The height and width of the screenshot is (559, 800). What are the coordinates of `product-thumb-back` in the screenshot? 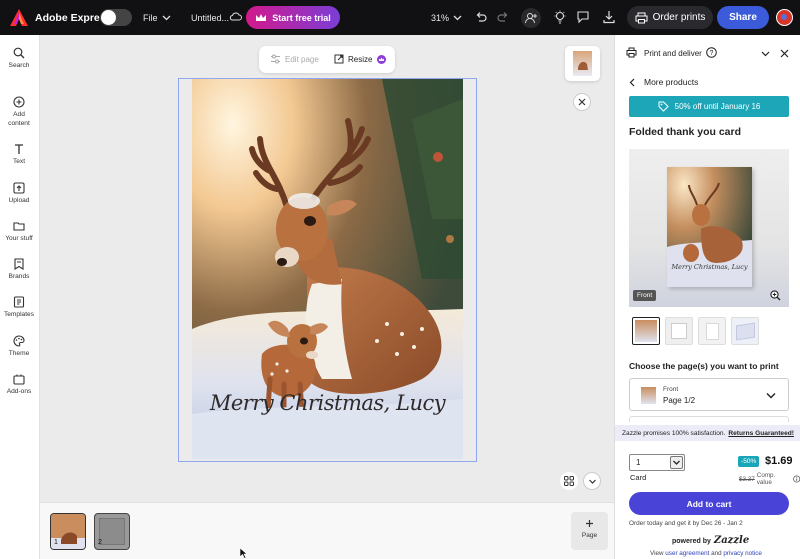 It's located at (712, 331).